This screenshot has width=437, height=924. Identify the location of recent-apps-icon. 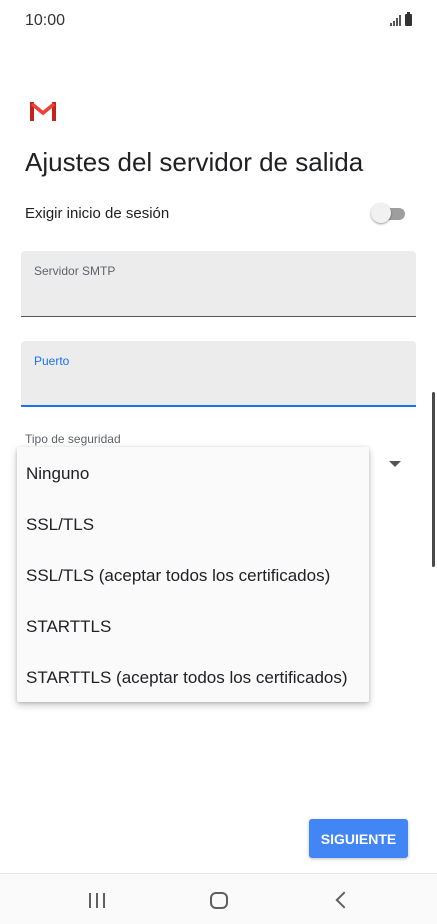
(97, 900).